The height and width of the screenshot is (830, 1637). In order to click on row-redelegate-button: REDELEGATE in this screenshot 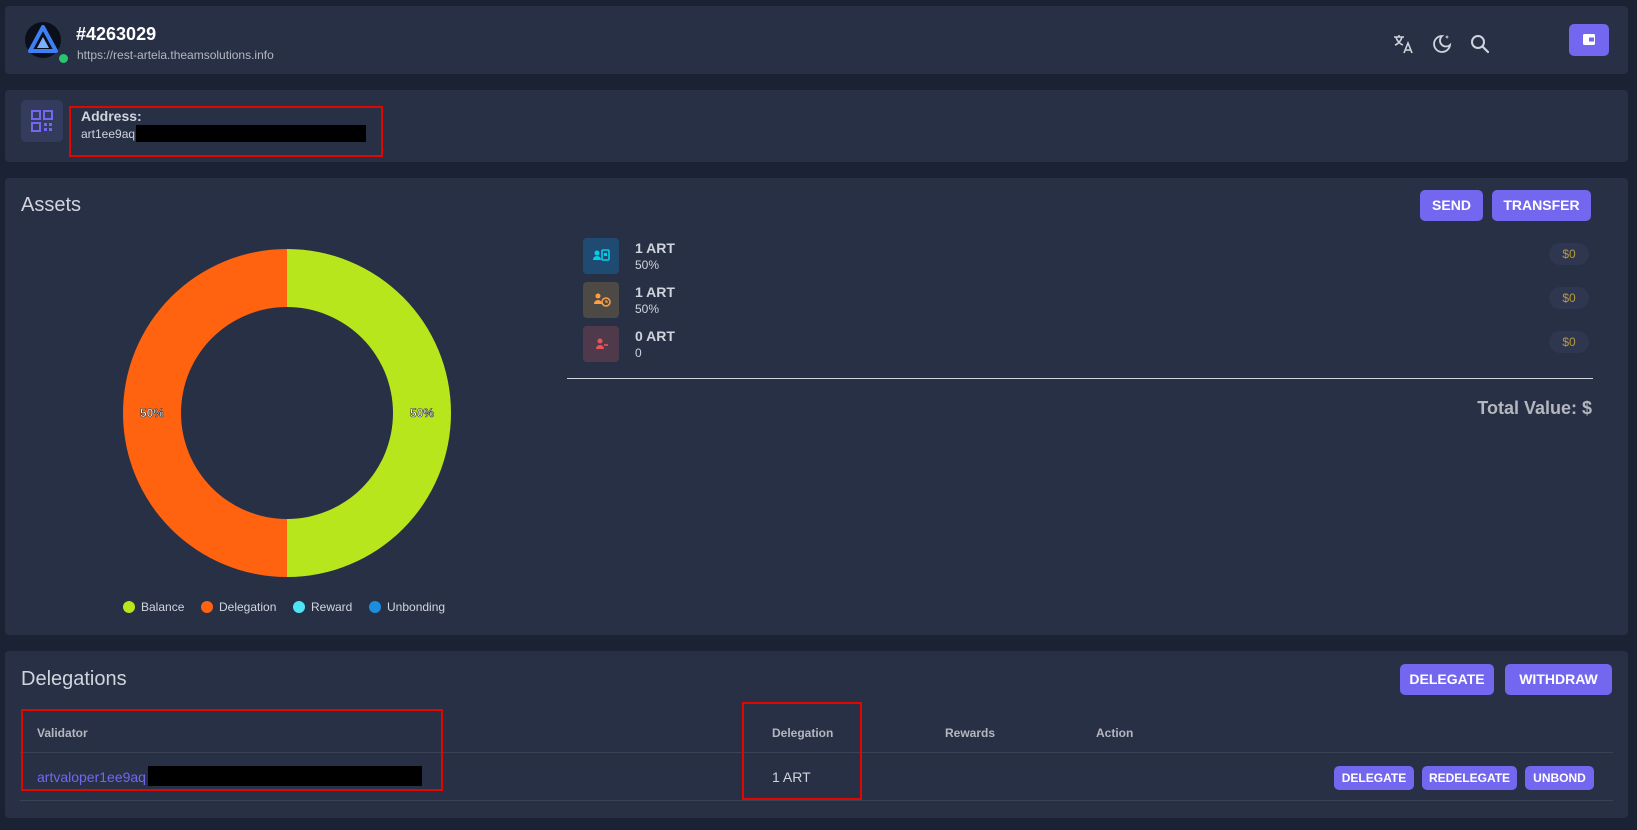, I will do `click(1469, 778)`.